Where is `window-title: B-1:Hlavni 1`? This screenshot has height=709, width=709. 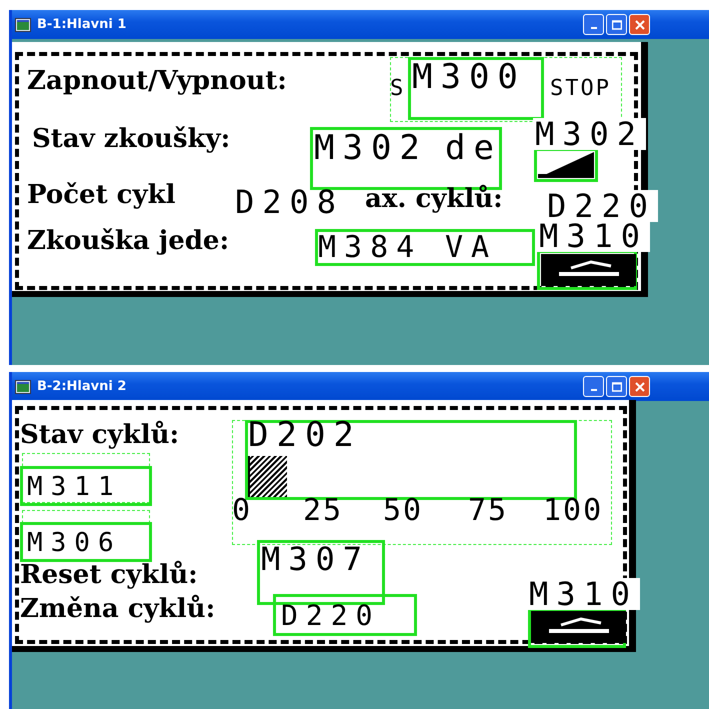 window-title: B-1:Hlavni 1 is located at coordinates (82, 24).